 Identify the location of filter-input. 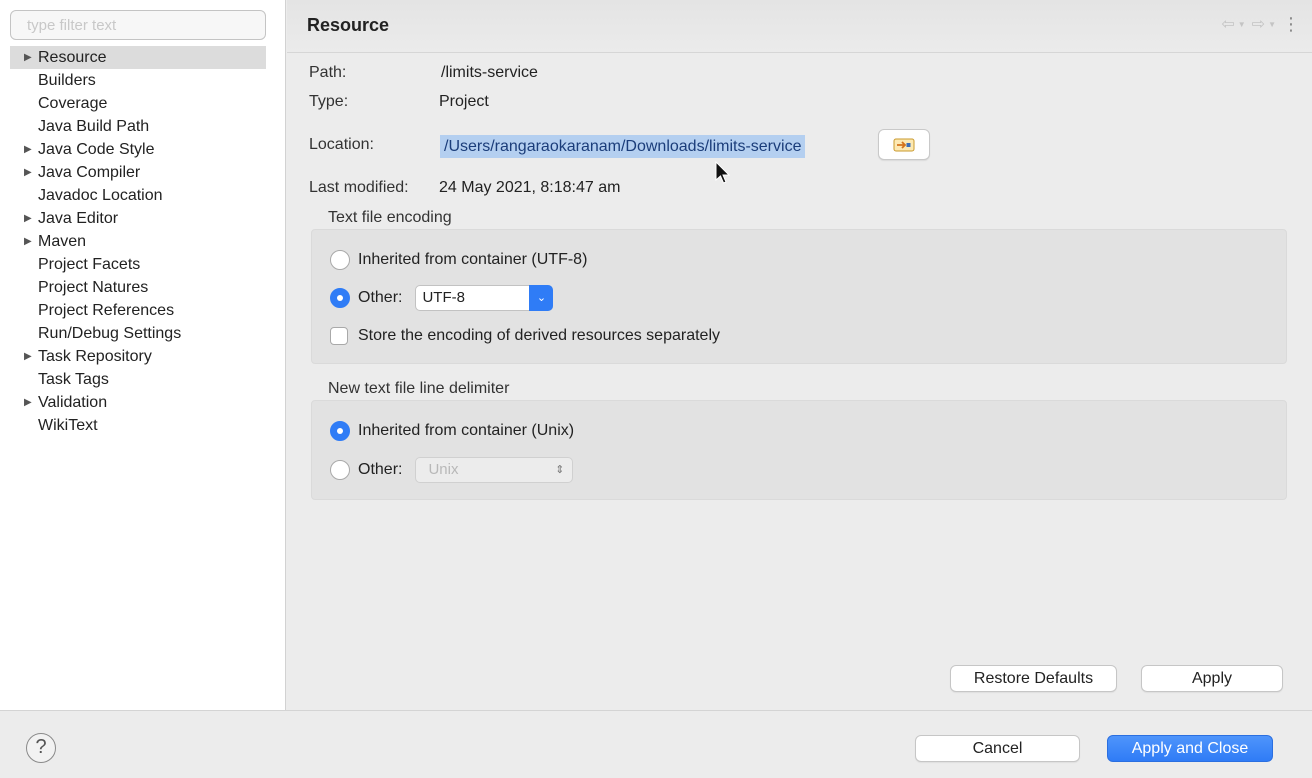
(138, 25).